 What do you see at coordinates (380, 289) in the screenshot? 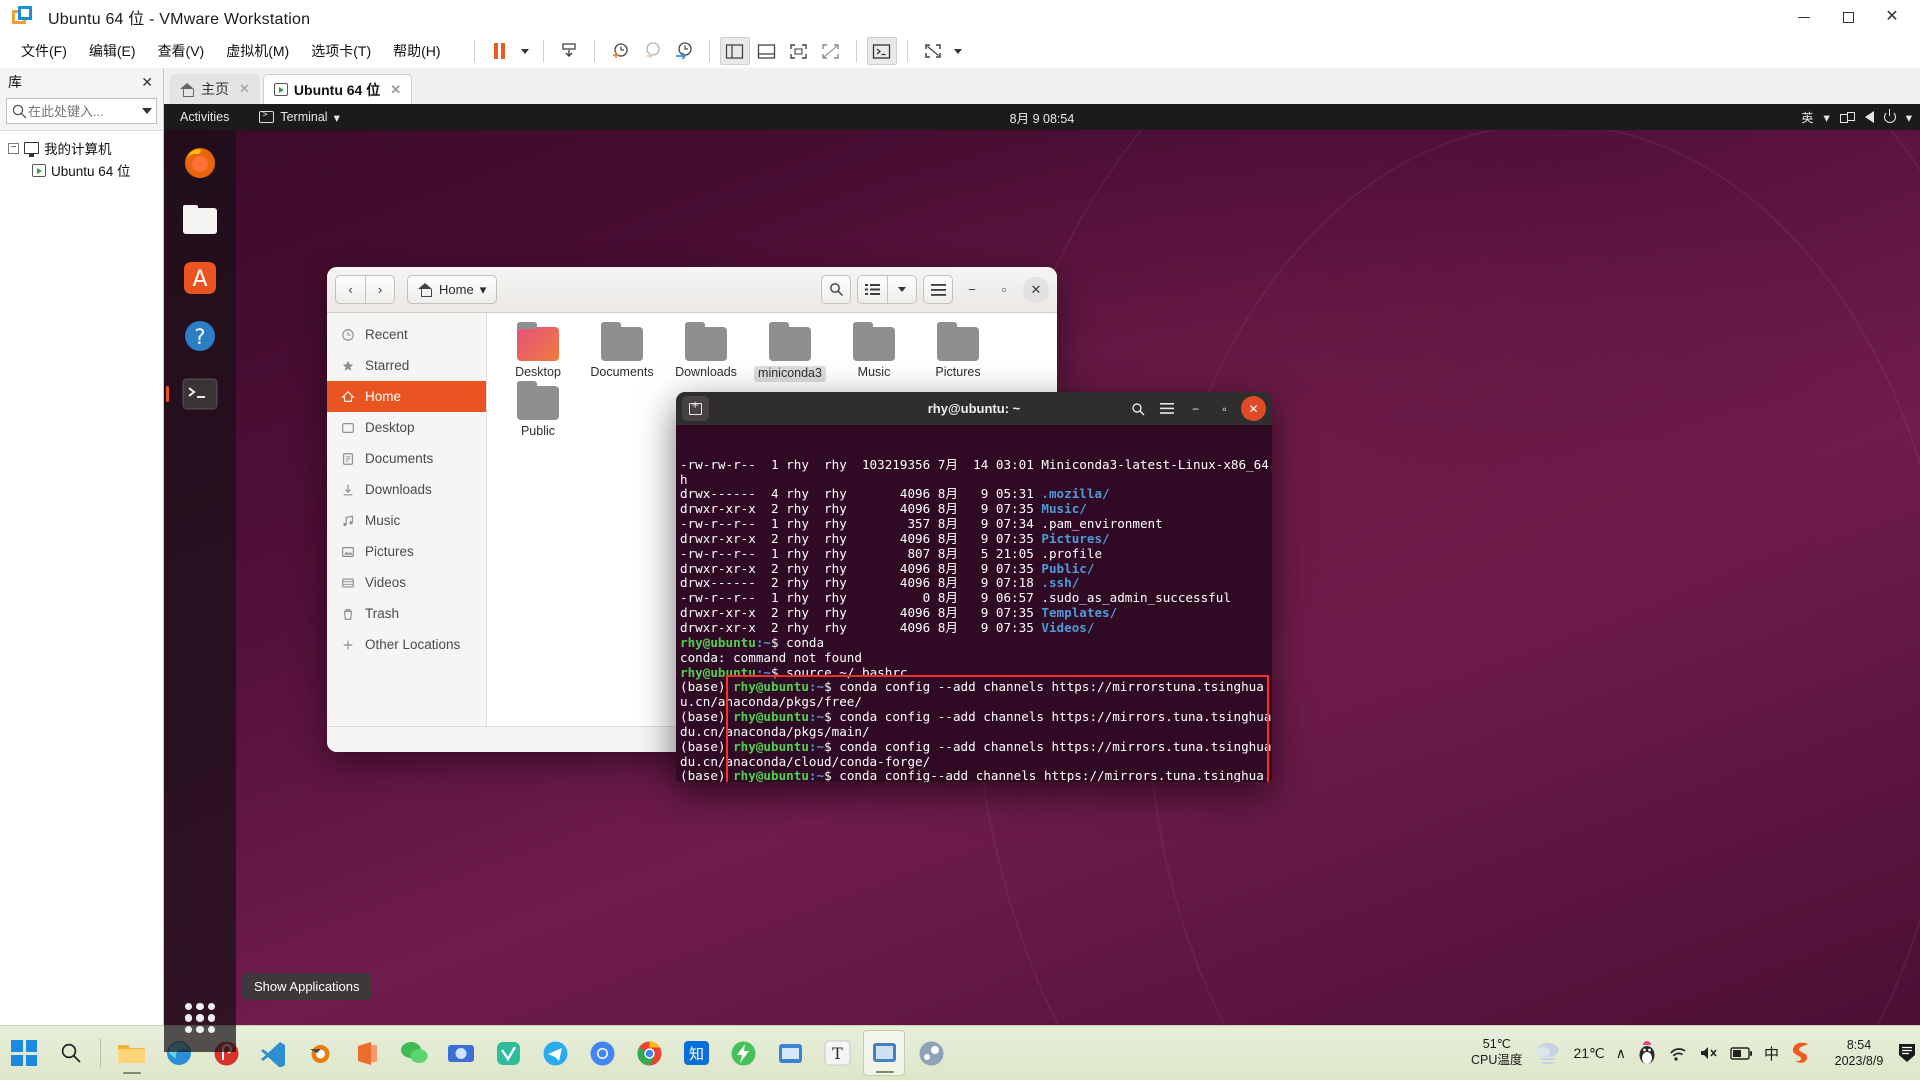
I see `forward-button: ›` at bounding box center [380, 289].